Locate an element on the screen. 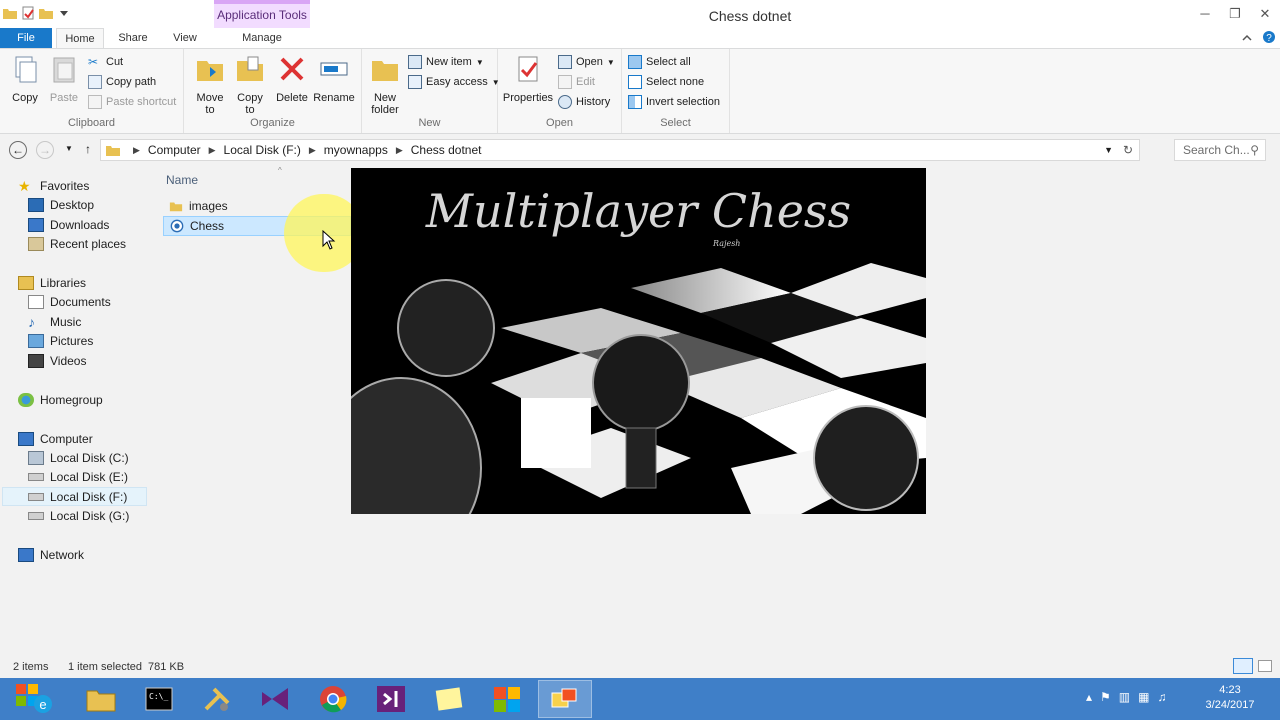 Image resolution: width=1280 pixels, height=720 pixels. large-icons-view-icon is located at coordinates (1265, 666).